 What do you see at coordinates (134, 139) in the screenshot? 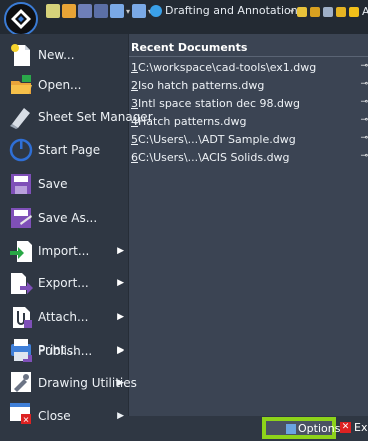
I see `doc-number: 5` at bounding box center [134, 139].